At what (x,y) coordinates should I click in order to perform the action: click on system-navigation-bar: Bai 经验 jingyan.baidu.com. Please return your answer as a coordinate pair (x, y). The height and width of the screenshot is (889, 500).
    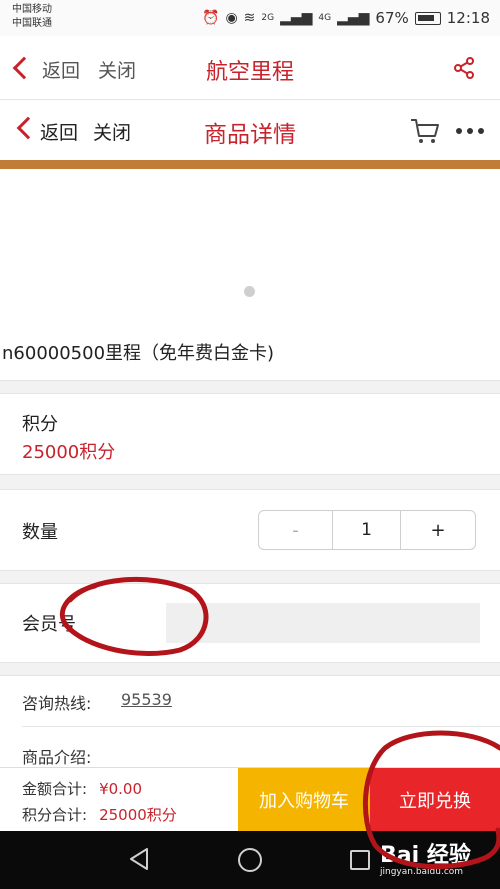
    Looking at the image, I should click on (250, 860).